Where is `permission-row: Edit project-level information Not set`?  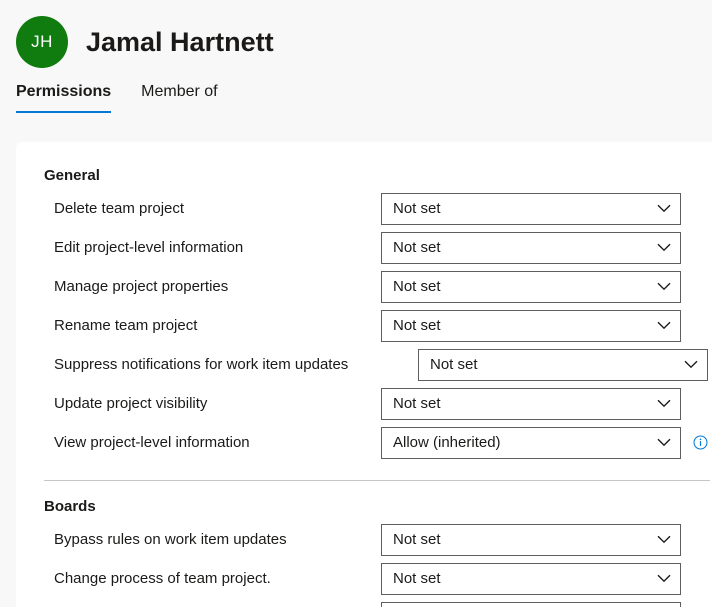 permission-row: Edit project-level information Not set is located at coordinates (364, 247).